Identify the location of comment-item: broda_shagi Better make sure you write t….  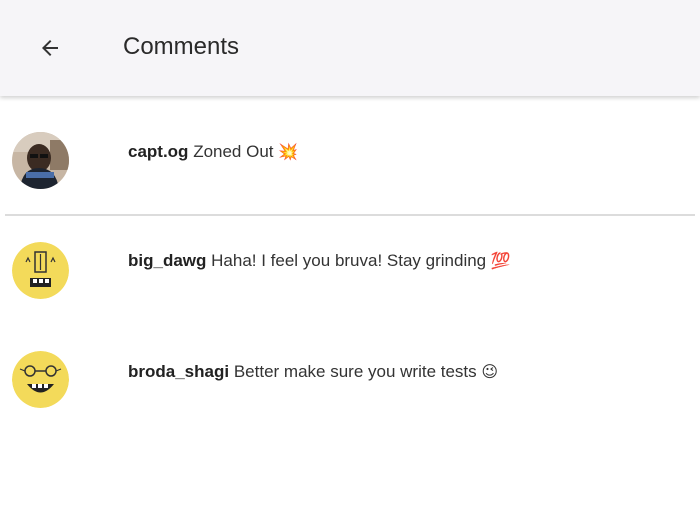
(350, 381).